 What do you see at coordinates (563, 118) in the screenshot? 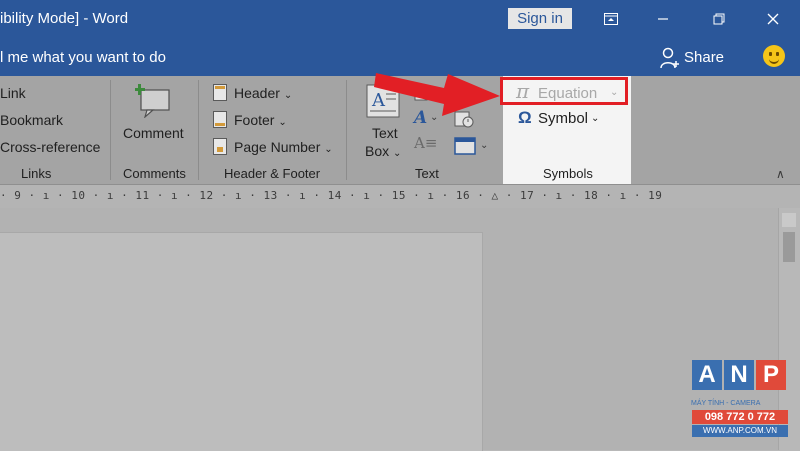
I see `symbol-button: Symbol` at bounding box center [563, 118].